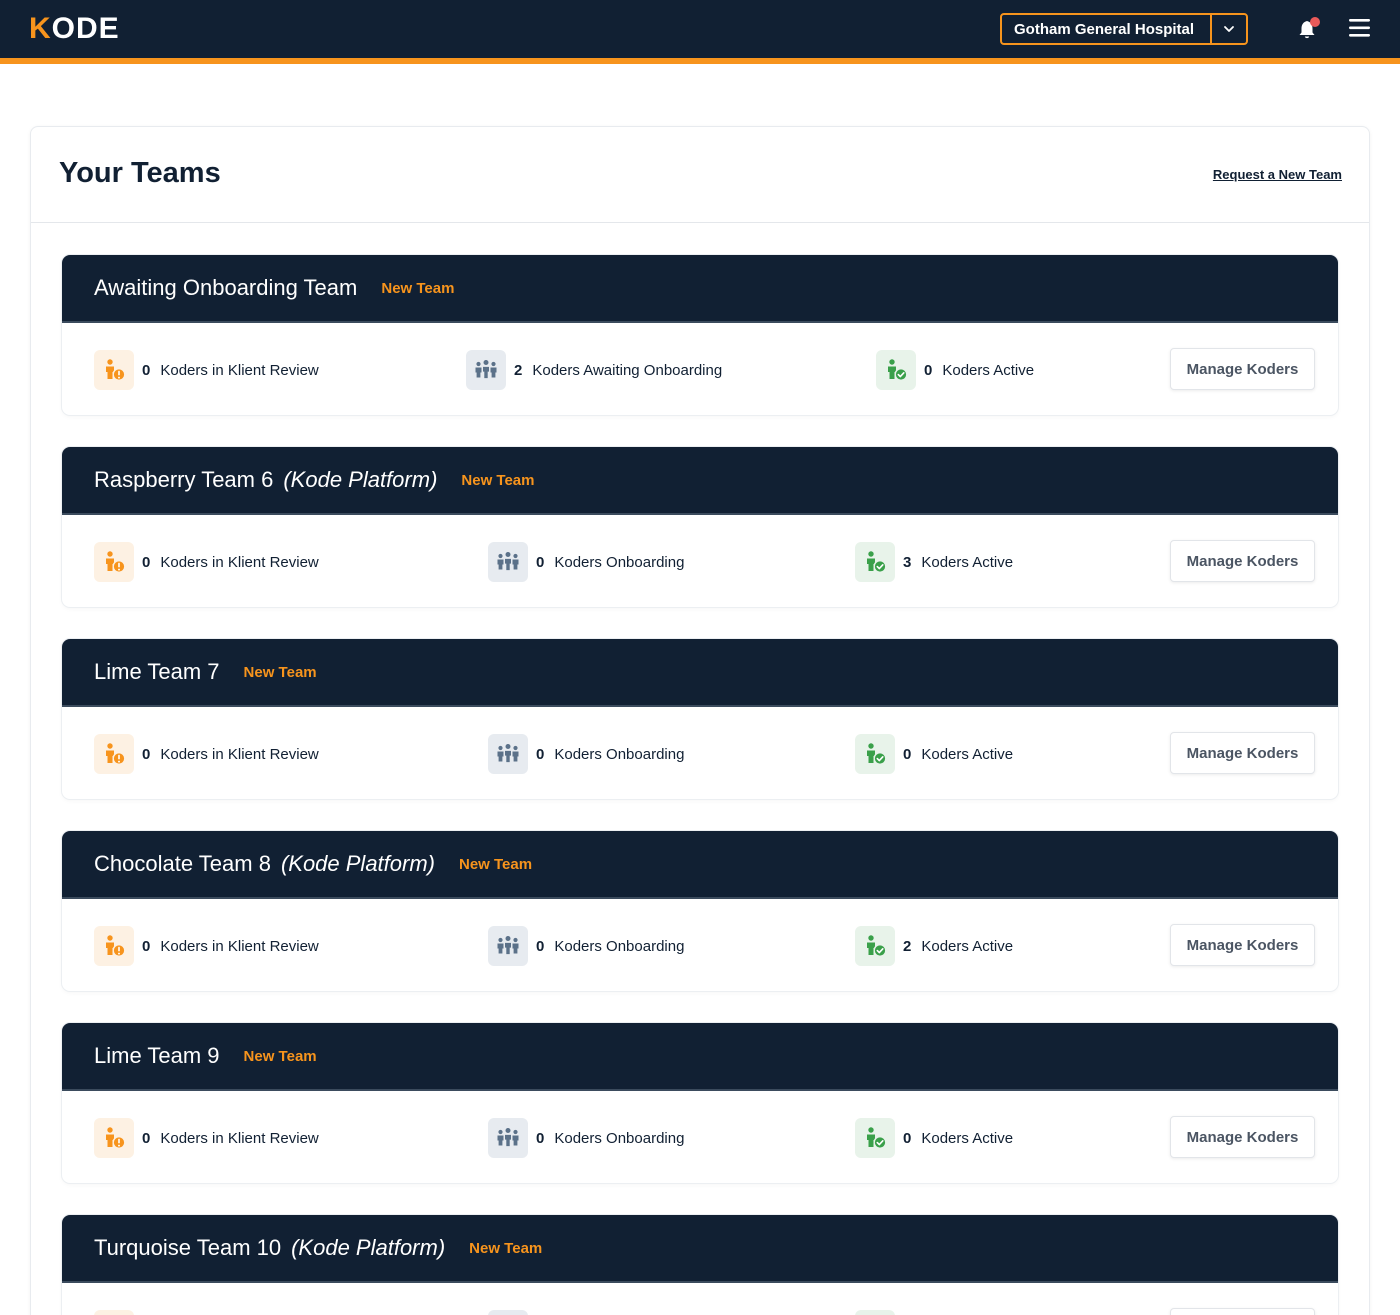 The image size is (1400, 1315). What do you see at coordinates (1228, 29) in the screenshot?
I see `chevron-down-icon` at bounding box center [1228, 29].